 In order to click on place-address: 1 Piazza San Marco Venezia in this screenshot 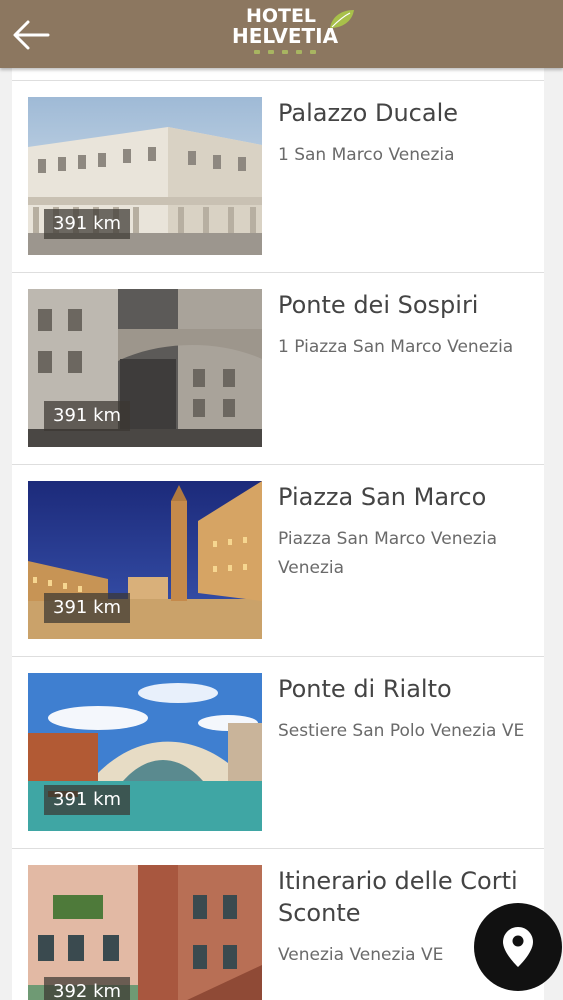, I will do `click(396, 347)`.